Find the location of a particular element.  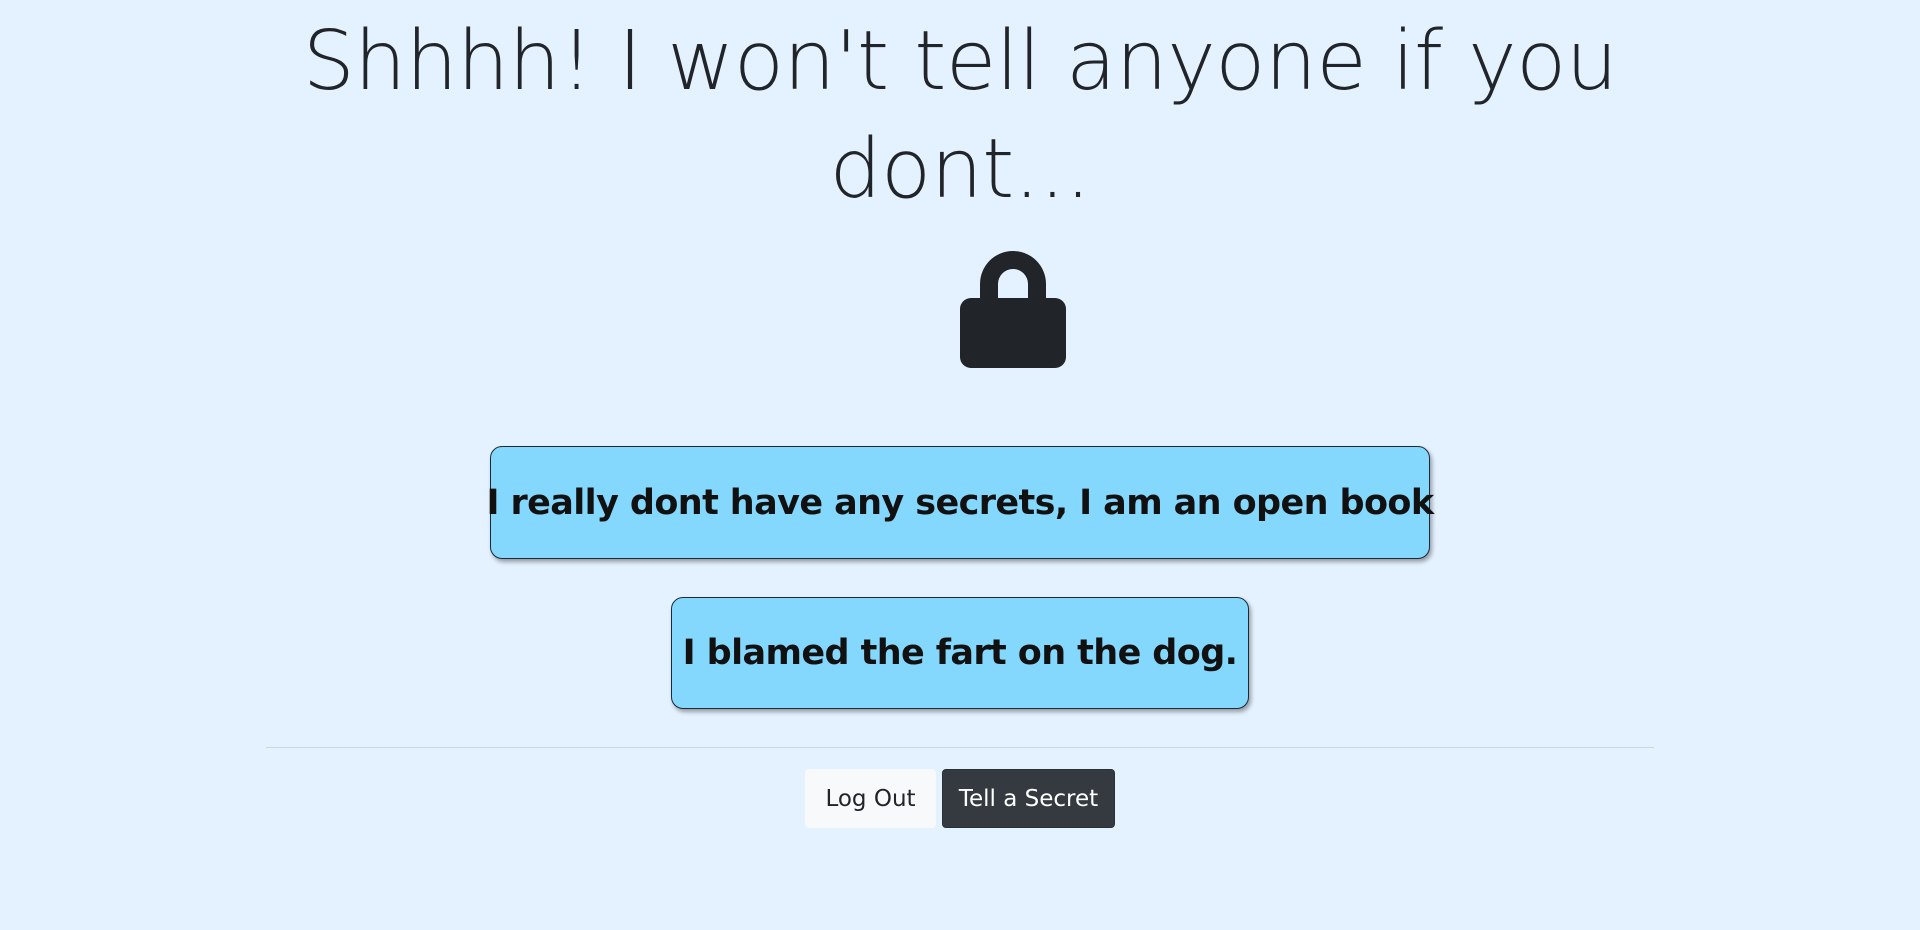

action-buttons: Log Out Tell a Secret is located at coordinates (960, 798).